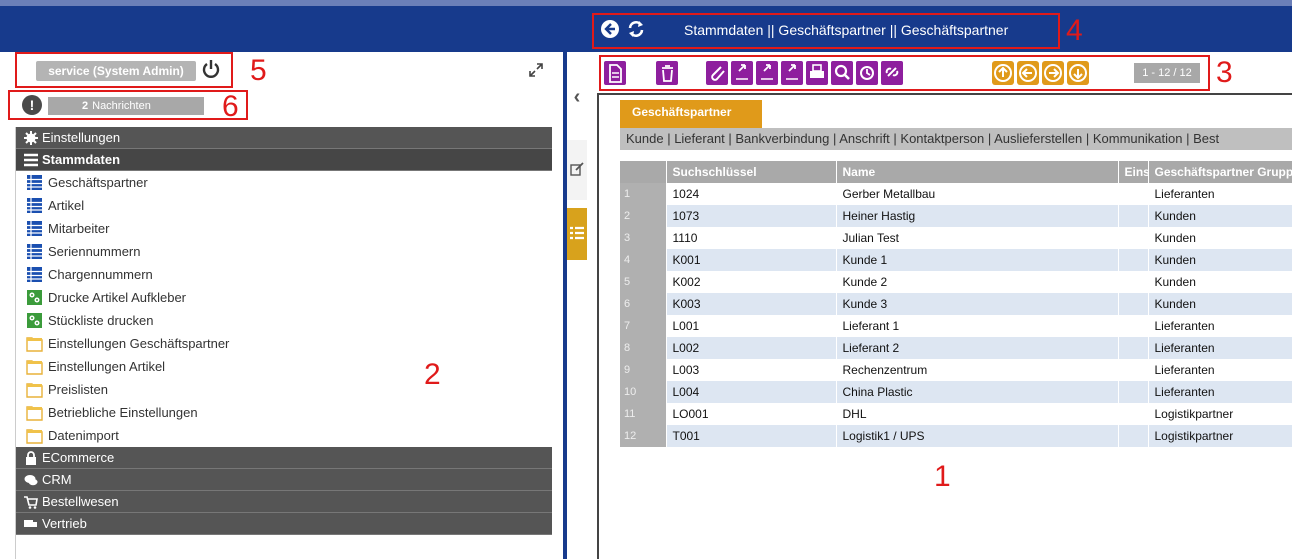 The width and height of the screenshot is (1292, 559). I want to click on menu-section-label: Vertrieb, so click(64, 523).